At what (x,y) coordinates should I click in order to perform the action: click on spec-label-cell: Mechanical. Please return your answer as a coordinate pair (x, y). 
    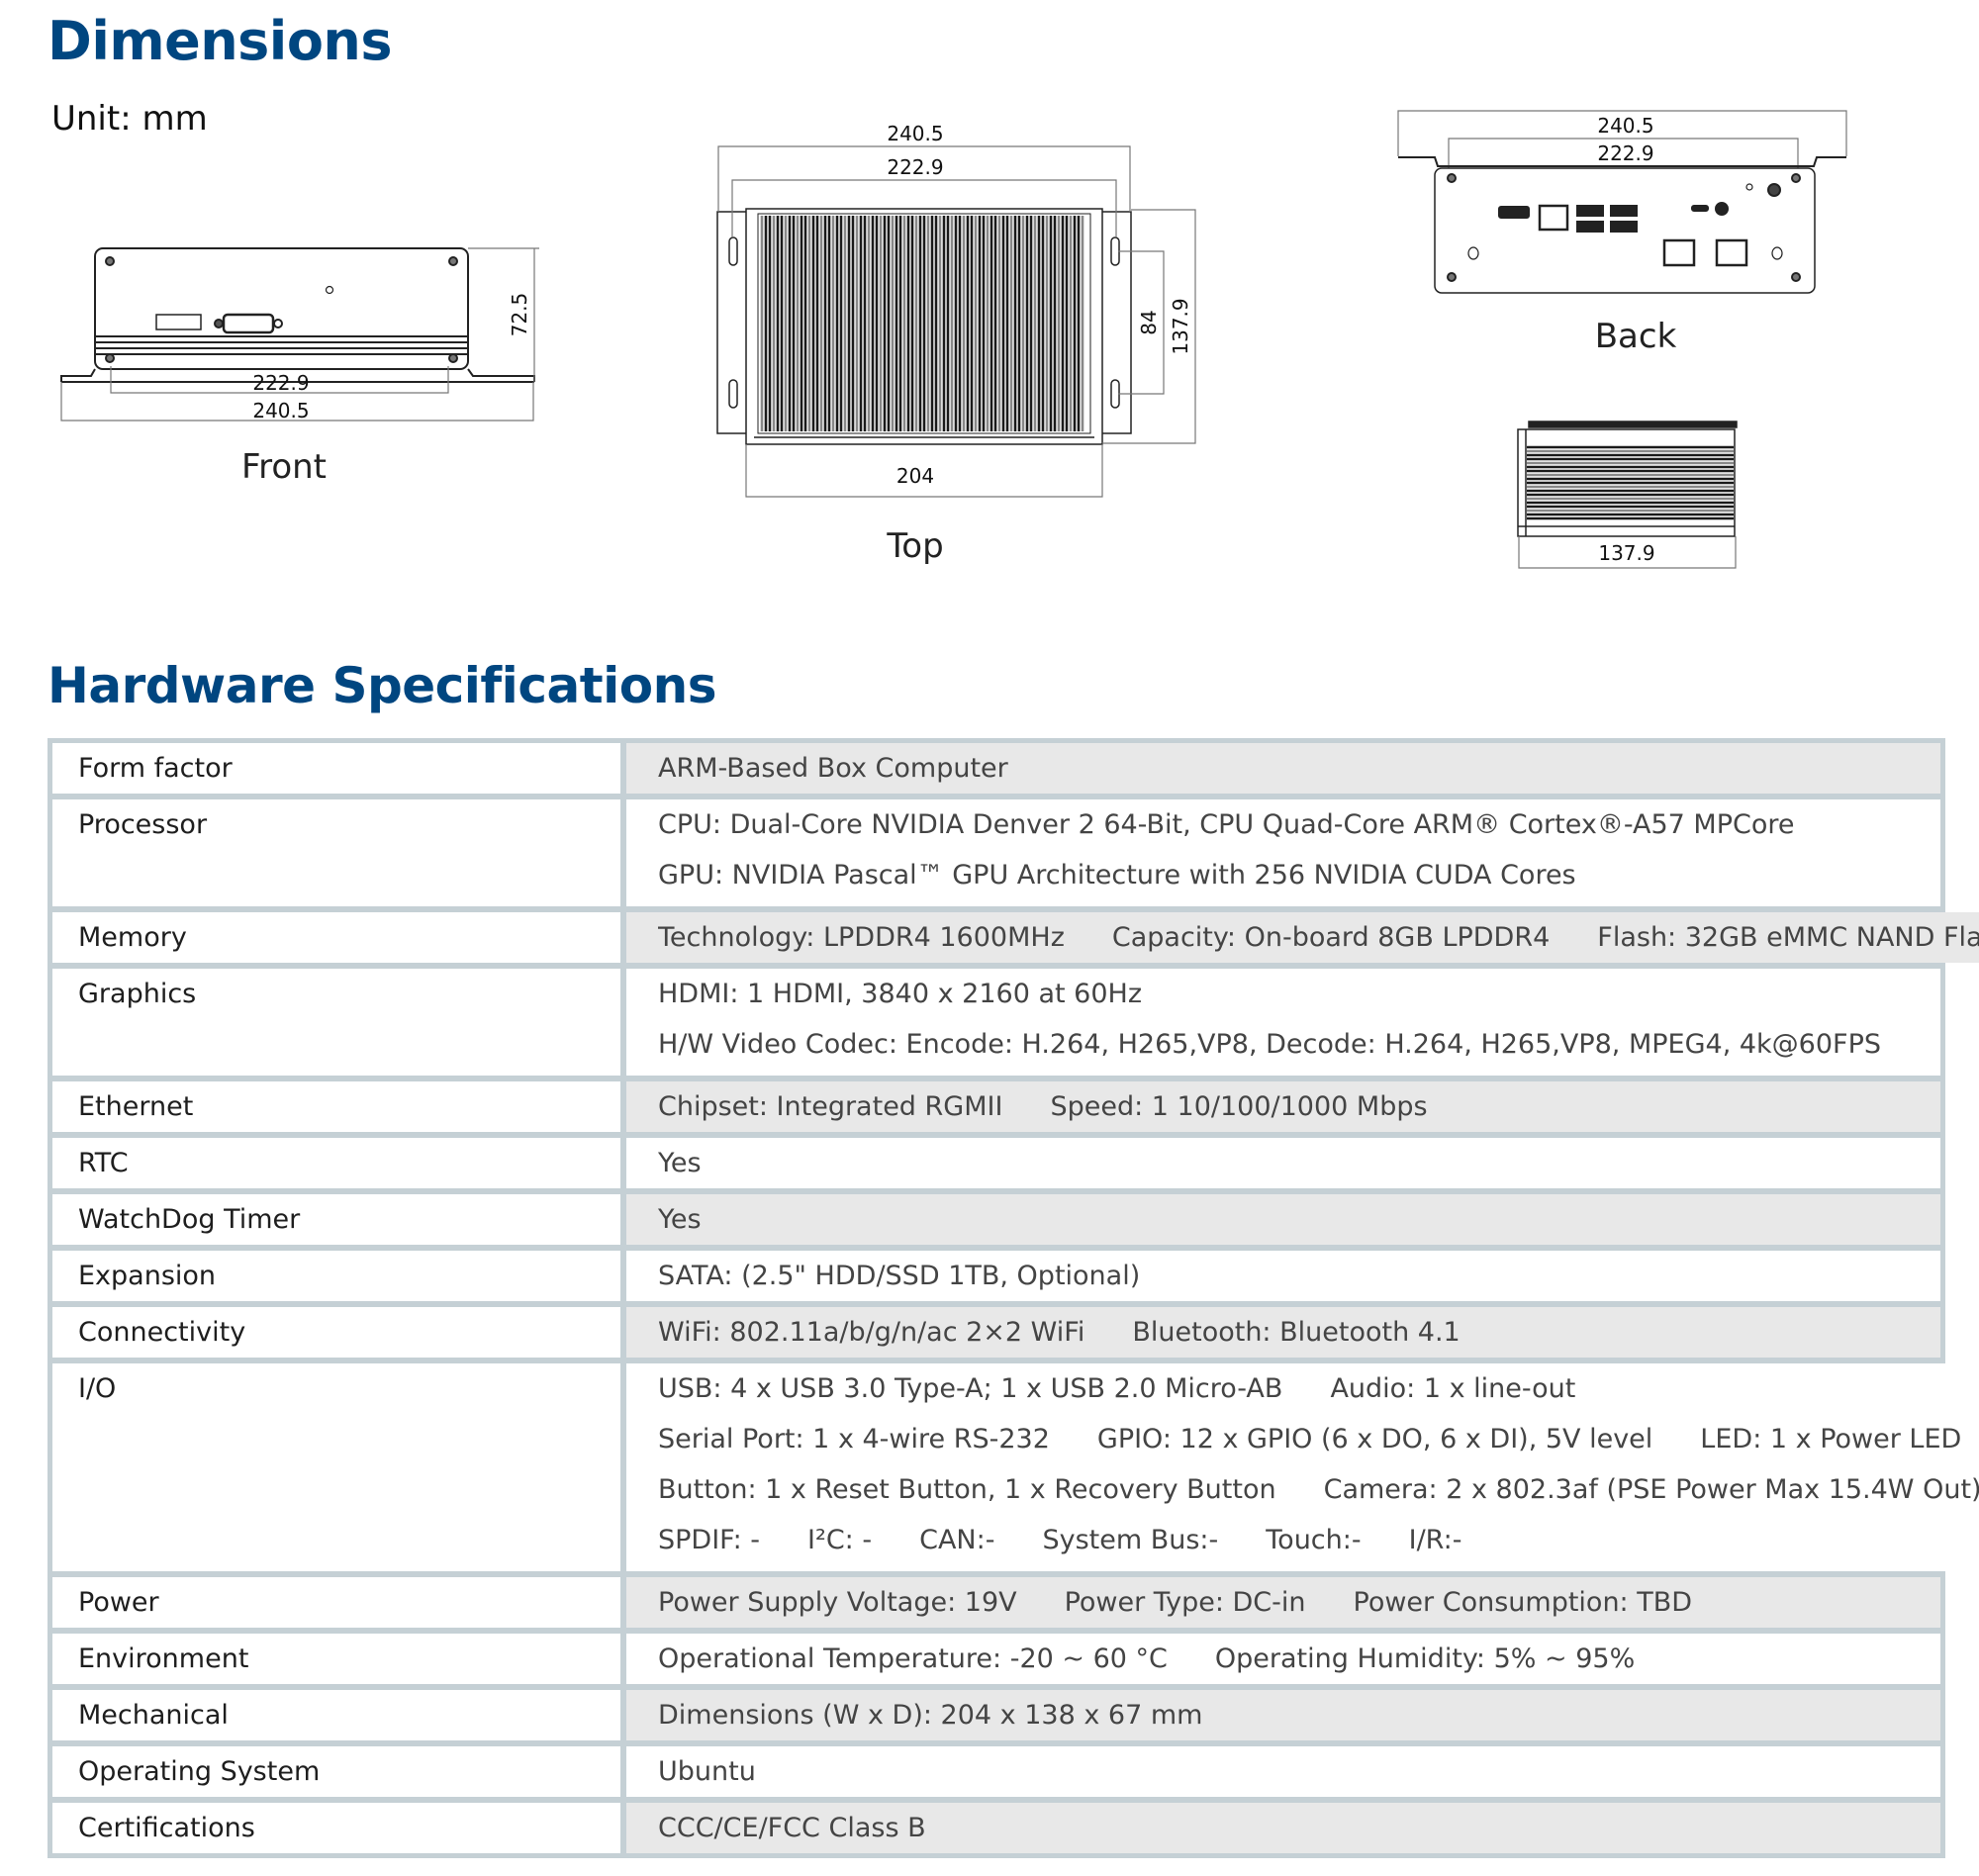
    Looking at the image, I should click on (336, 1715).